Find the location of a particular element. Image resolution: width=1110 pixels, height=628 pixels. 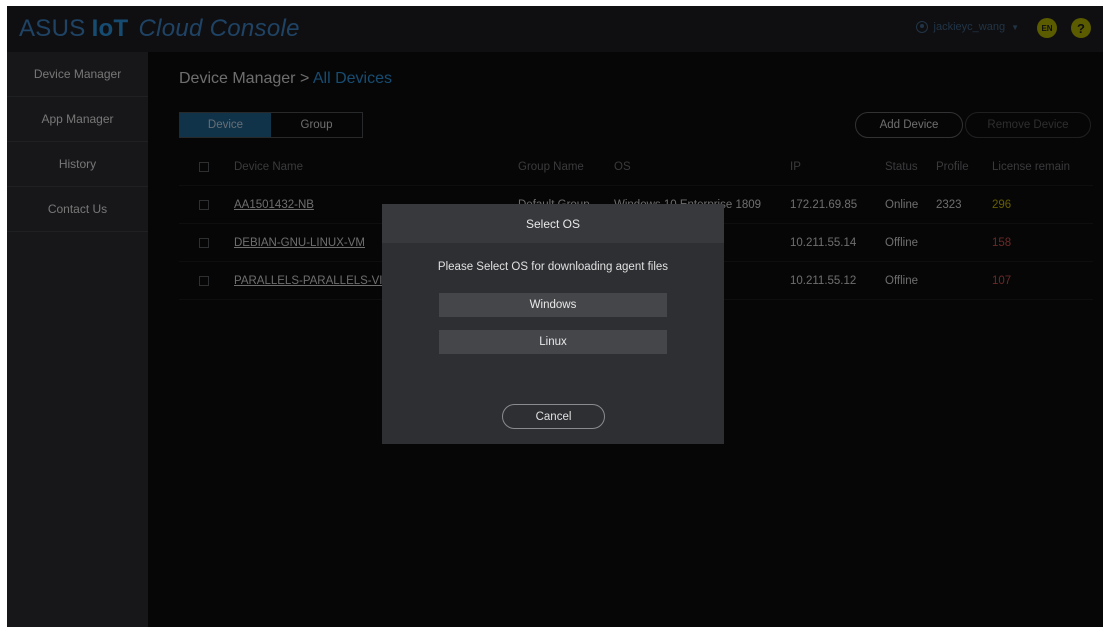

windows-button: Windows is located at coordinates (553, 305).